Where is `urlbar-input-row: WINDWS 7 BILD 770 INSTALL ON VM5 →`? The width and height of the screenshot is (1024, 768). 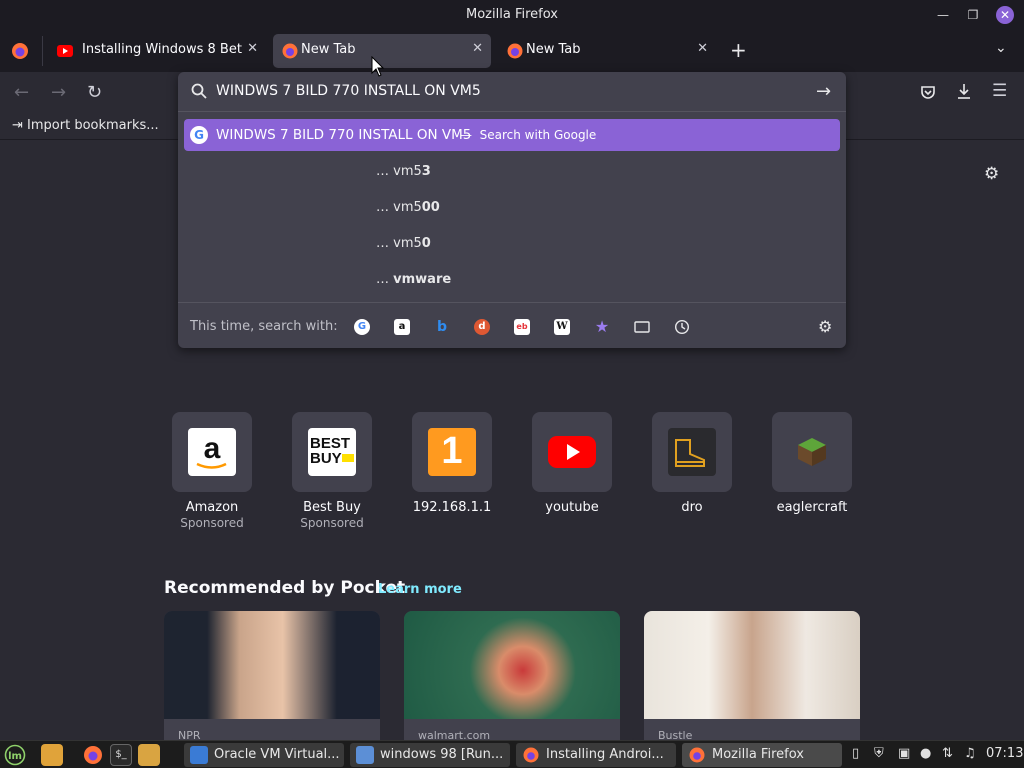 urlbar-input-row: WINDWS 7 BILD 770 INSTALL ON VM5 → is located at coordinates (512, 92).